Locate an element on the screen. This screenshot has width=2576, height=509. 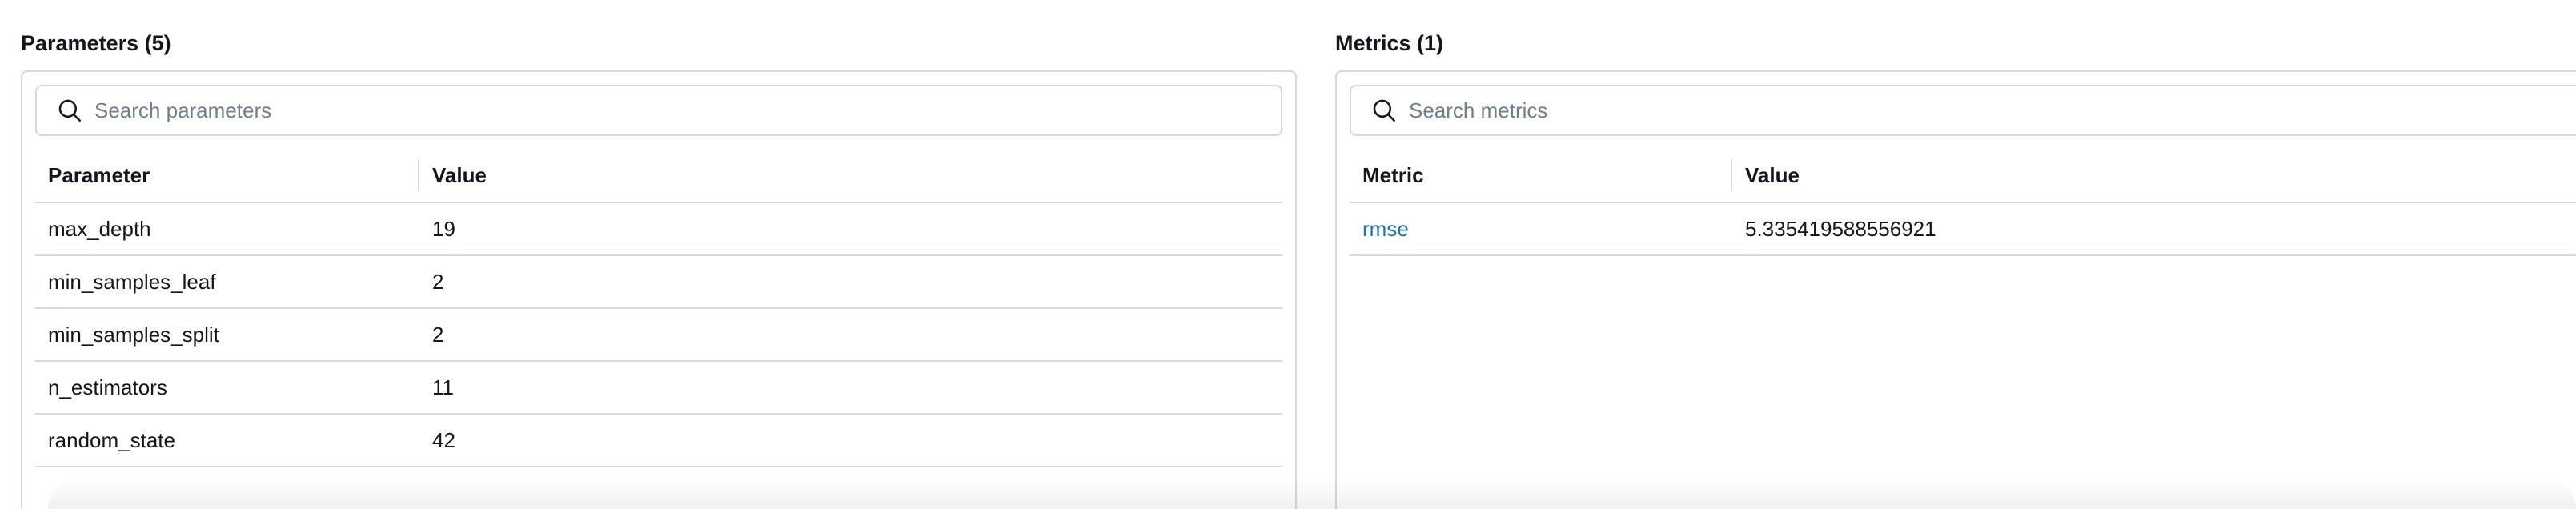
metric-link: rmse is located at coordinates (1385, 229).